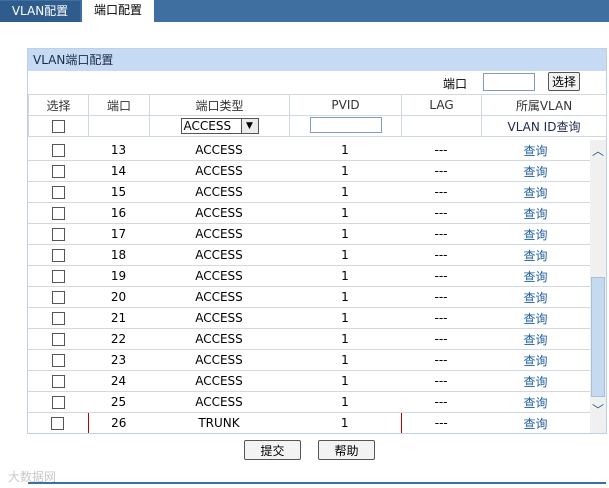  I want to click on table-row: 26 TRUNK 1 --- 查询, so click(309, 422).